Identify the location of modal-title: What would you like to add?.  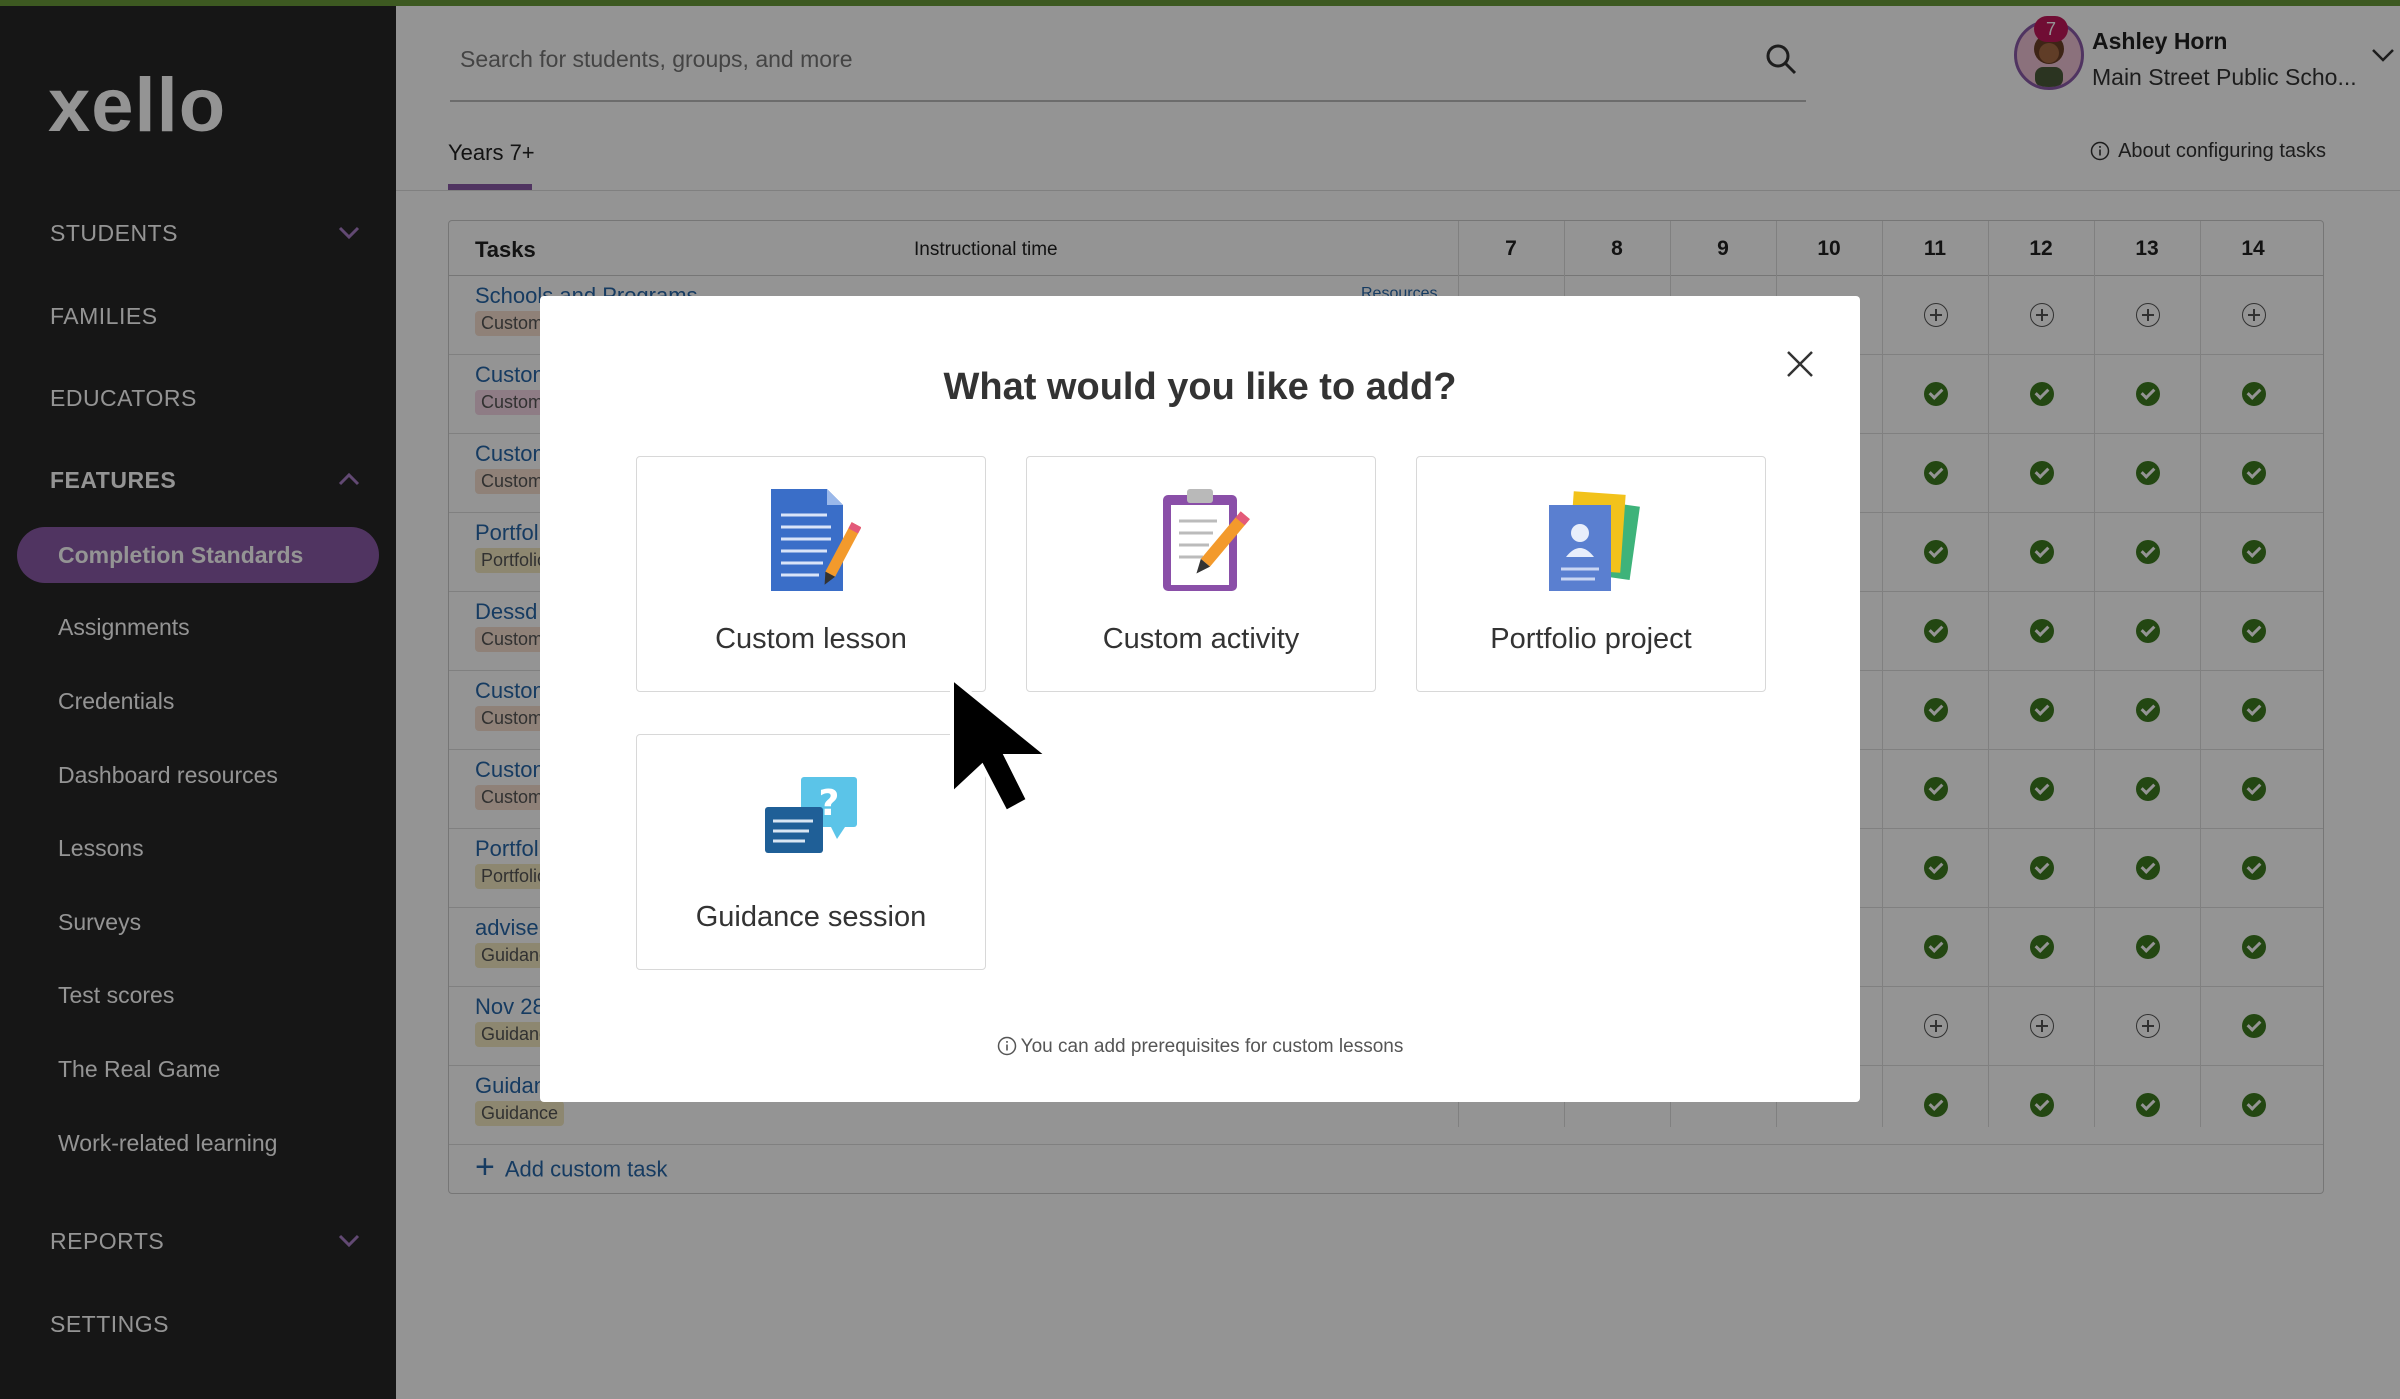
(1200, 387).